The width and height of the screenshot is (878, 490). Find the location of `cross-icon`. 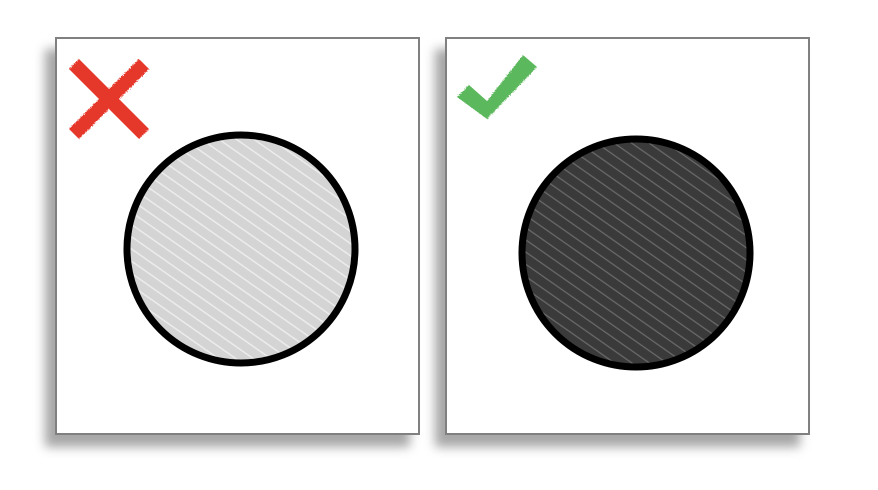

cross-icon is located at coordinates (109, 99).